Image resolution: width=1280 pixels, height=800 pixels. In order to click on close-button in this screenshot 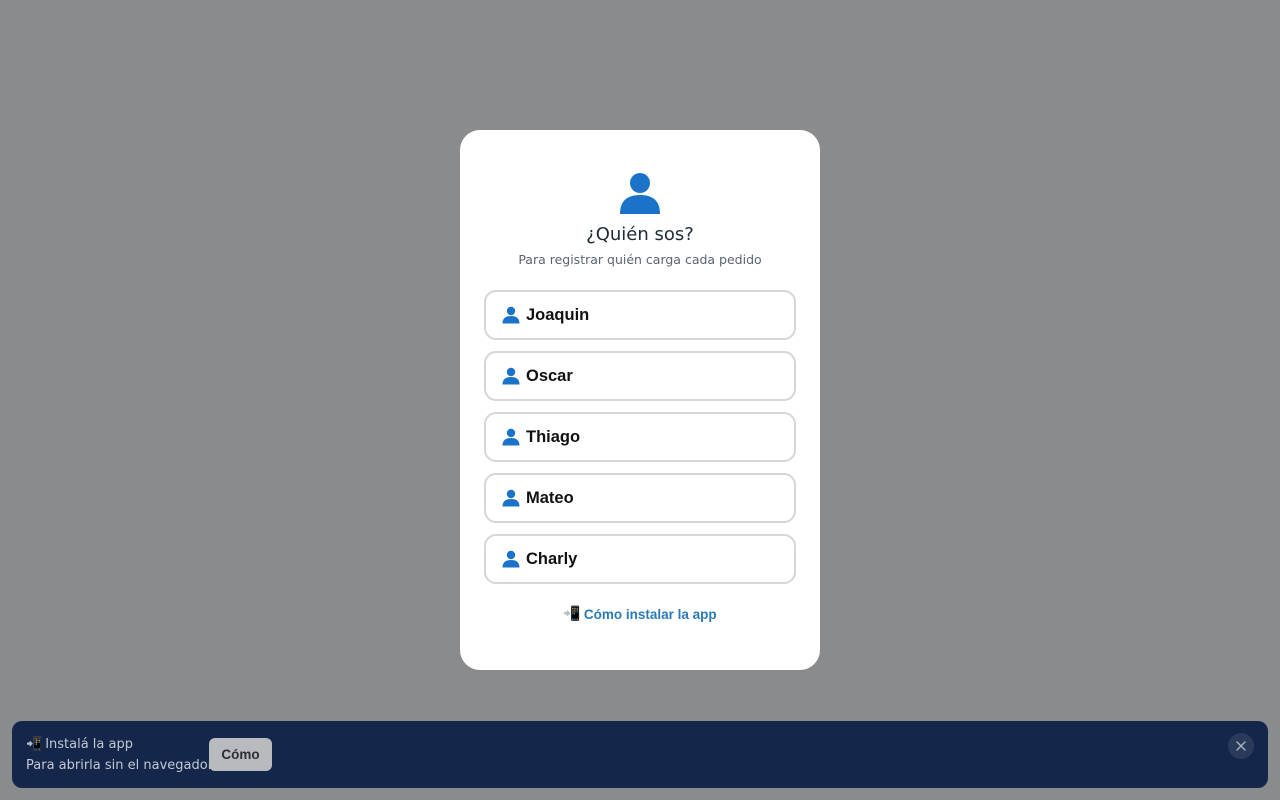, I will do `click(1241, 746)`.